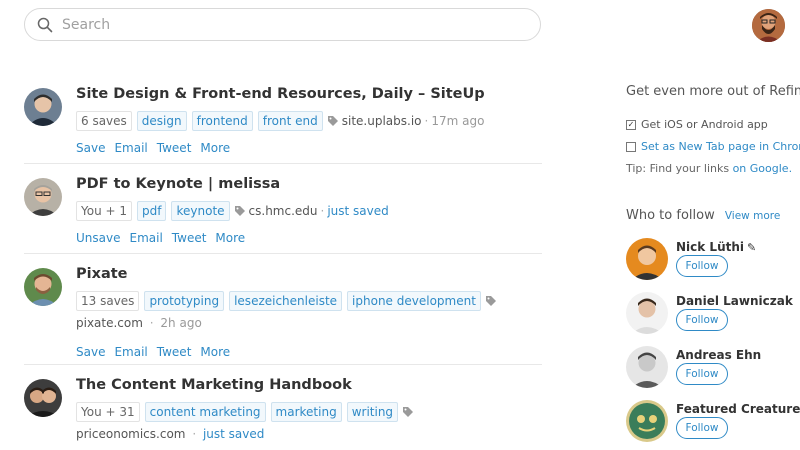 This screenshot has width=800, height=450. I want to click on tip-prefix: Tip: Find your links, so click(678, 168).